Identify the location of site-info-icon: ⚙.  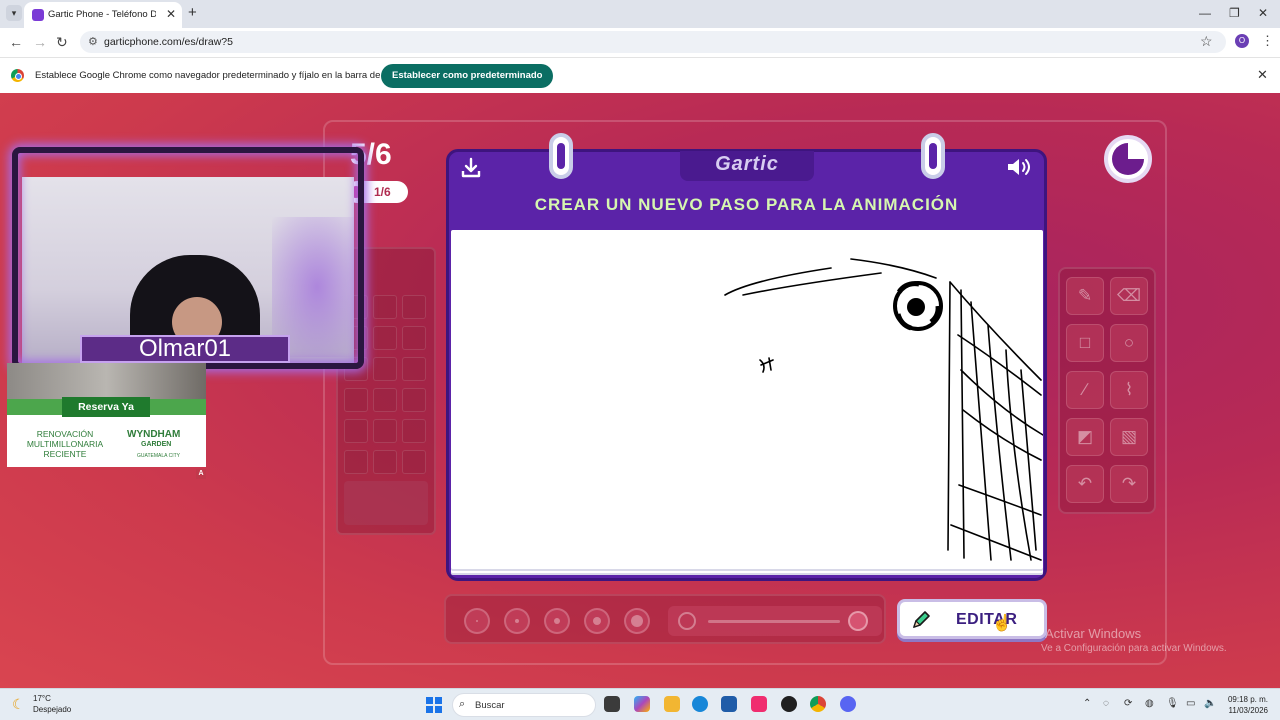
(93, 41).